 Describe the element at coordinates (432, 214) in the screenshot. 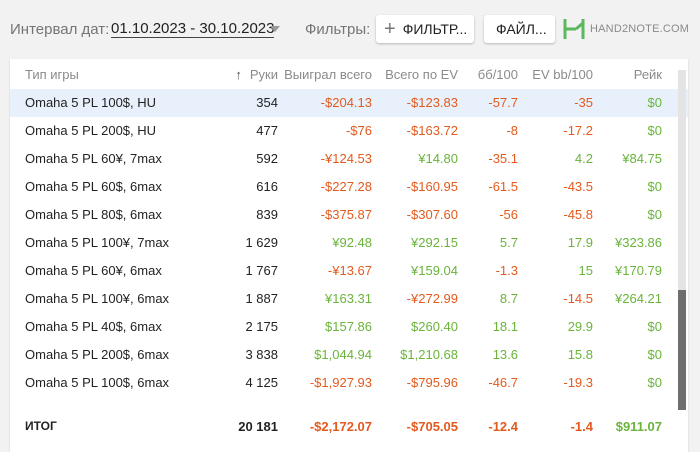

I see `cell-ev-total: -$307.60` at that location.